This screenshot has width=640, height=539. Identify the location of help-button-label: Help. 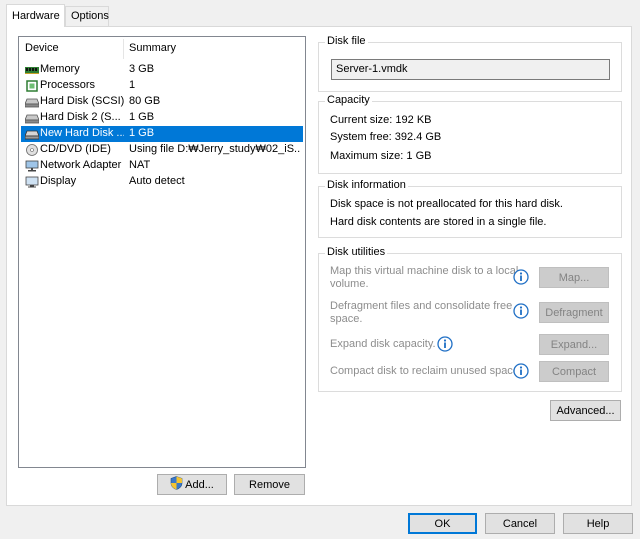
(598, 523).